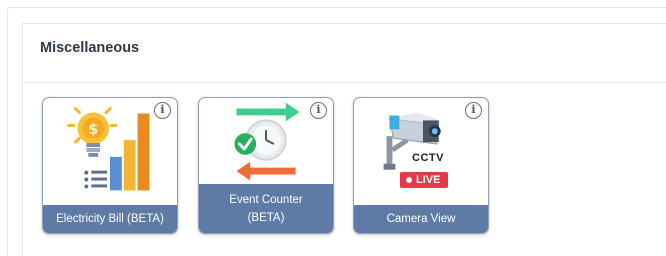  Describe the element at coordinates (428, 180) in the screenshot. I see `live-text: LIVE` at that location.